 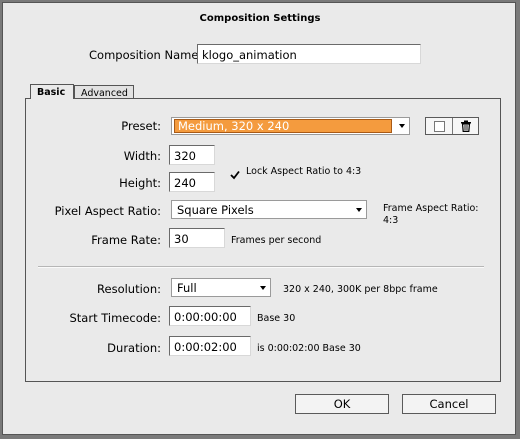 What do you see at coordinates (439, 126) in the screenshot?
I see `new-preset-icon` at bounding box center [439, 126].